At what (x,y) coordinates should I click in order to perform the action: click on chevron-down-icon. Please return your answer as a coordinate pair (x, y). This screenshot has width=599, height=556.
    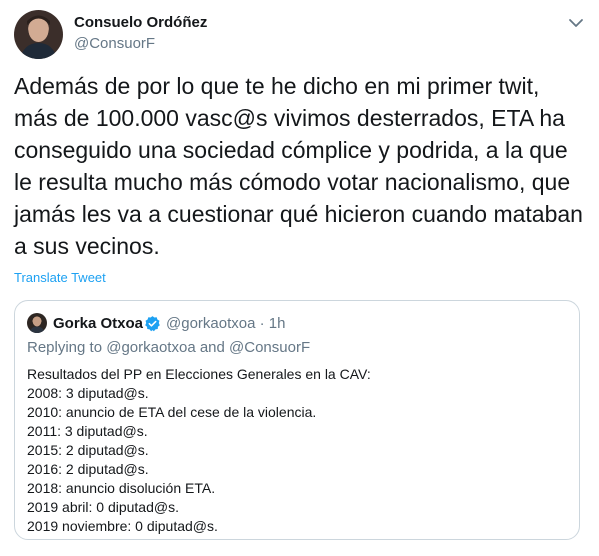
    Looking at the image, I should click on (576, 23).